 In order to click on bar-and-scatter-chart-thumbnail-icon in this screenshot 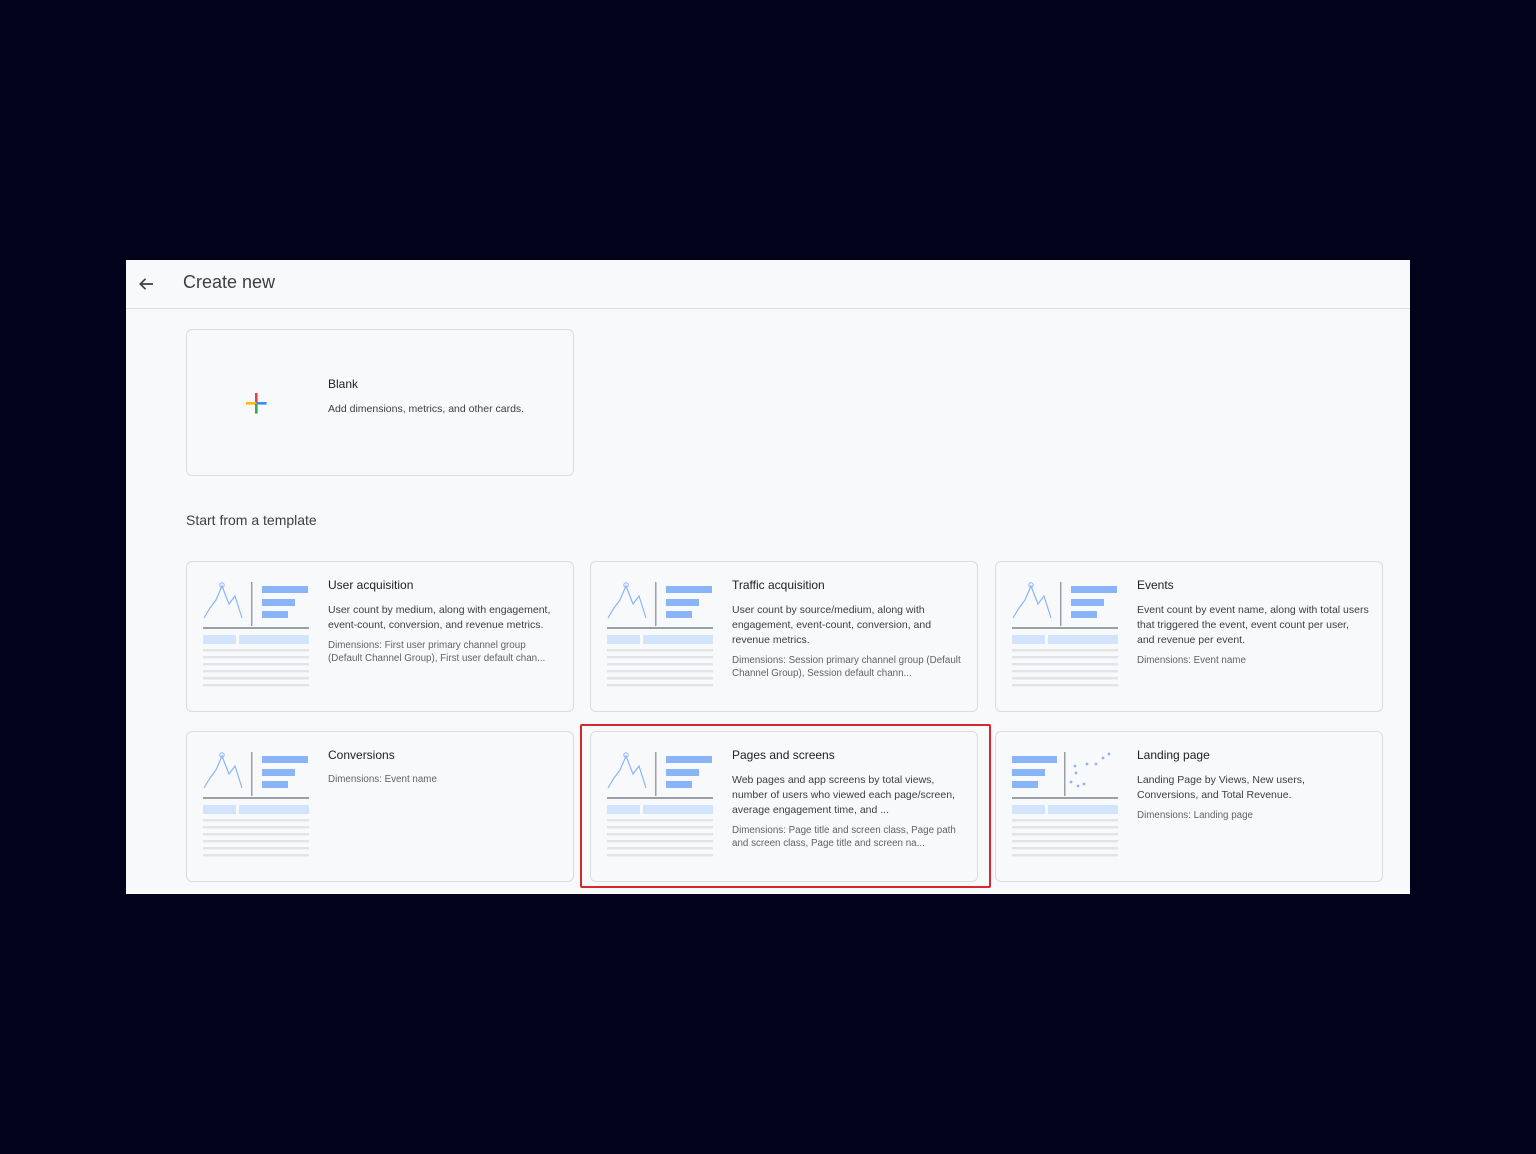, I will do `click(1065, 804)`.